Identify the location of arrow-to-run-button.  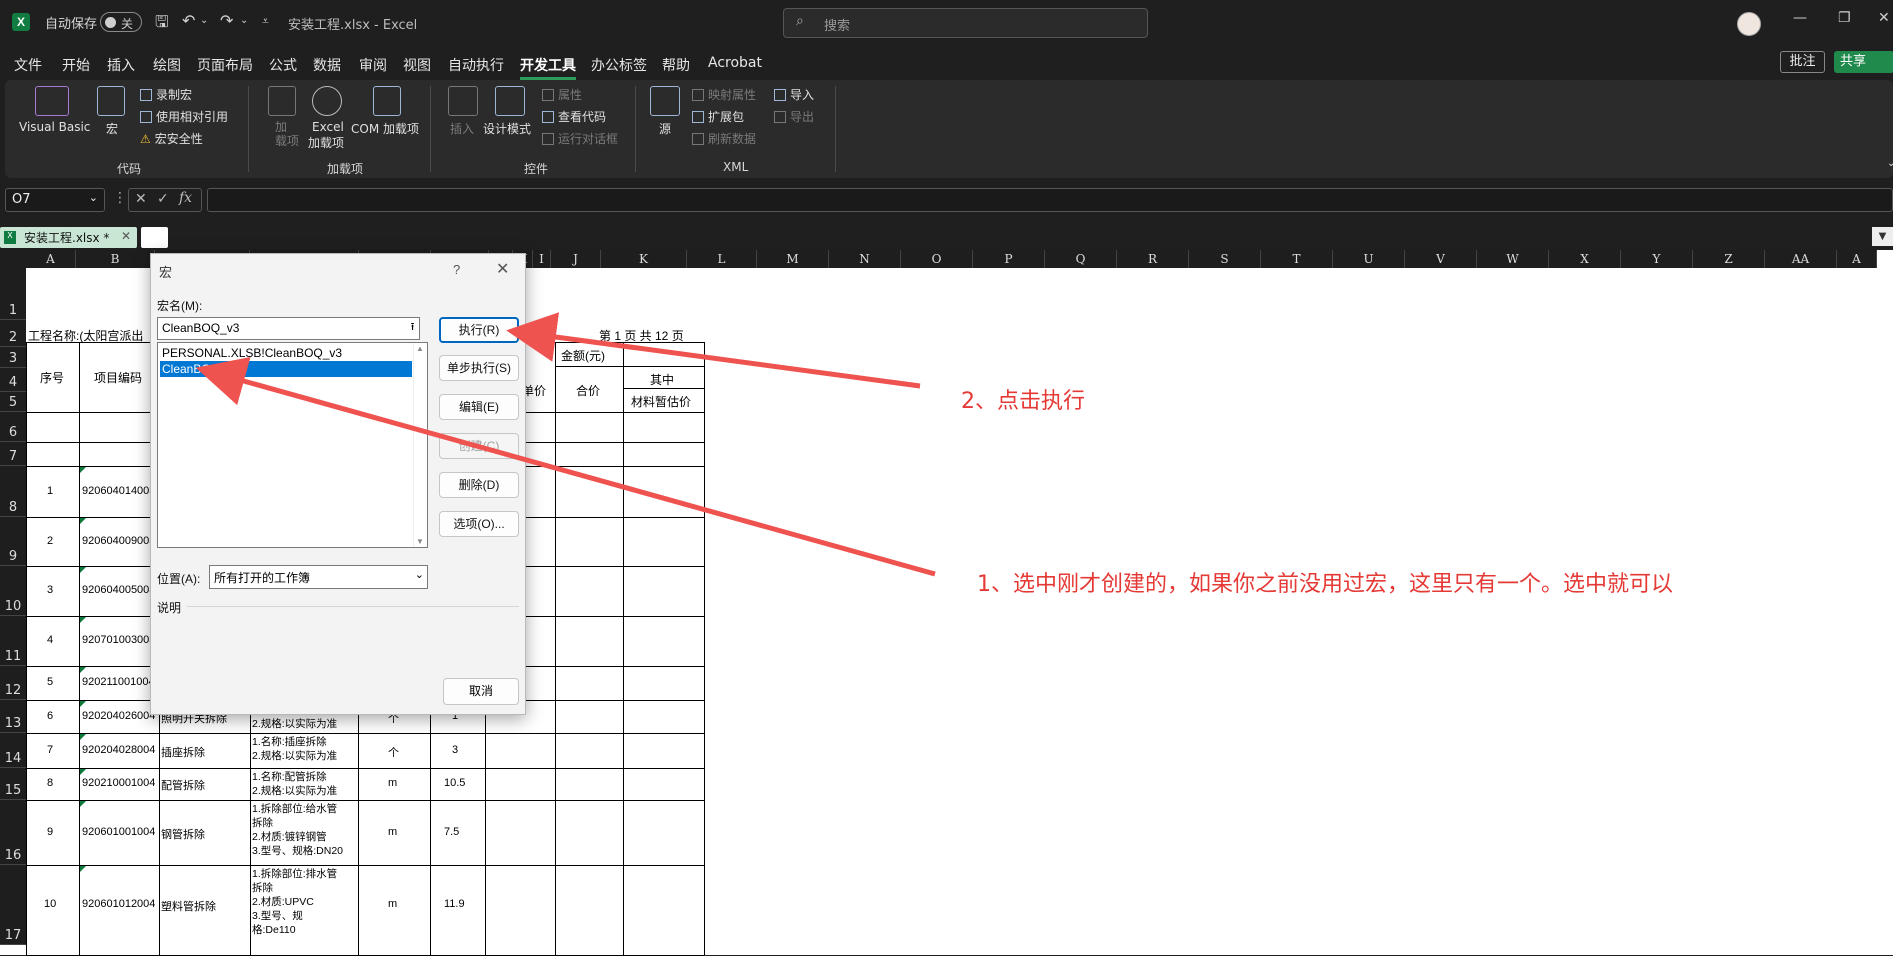
(713, 350).